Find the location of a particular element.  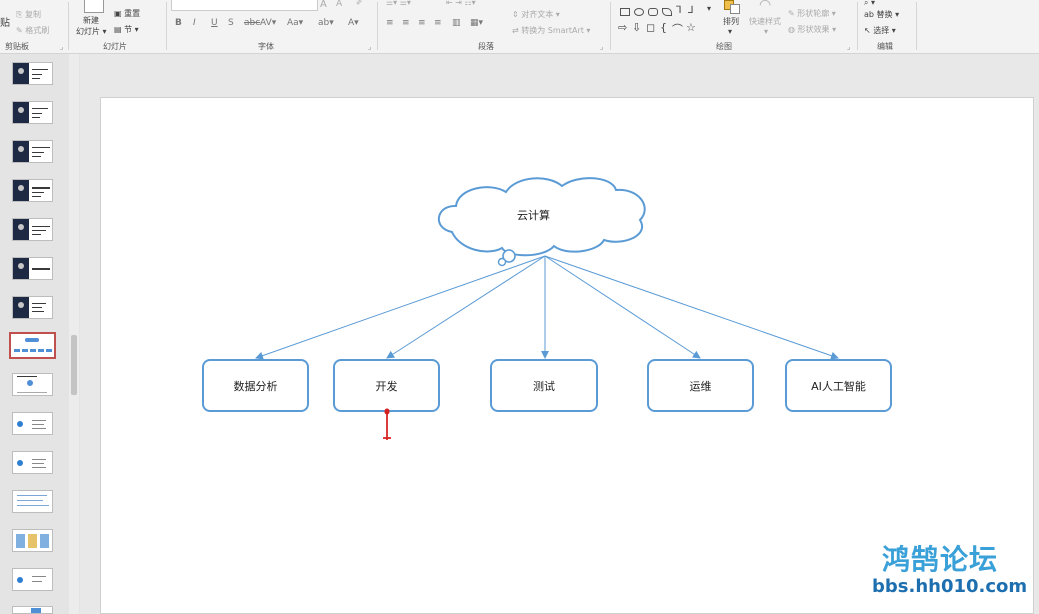

arrow-to-operations is located at coordinates (622, 307).